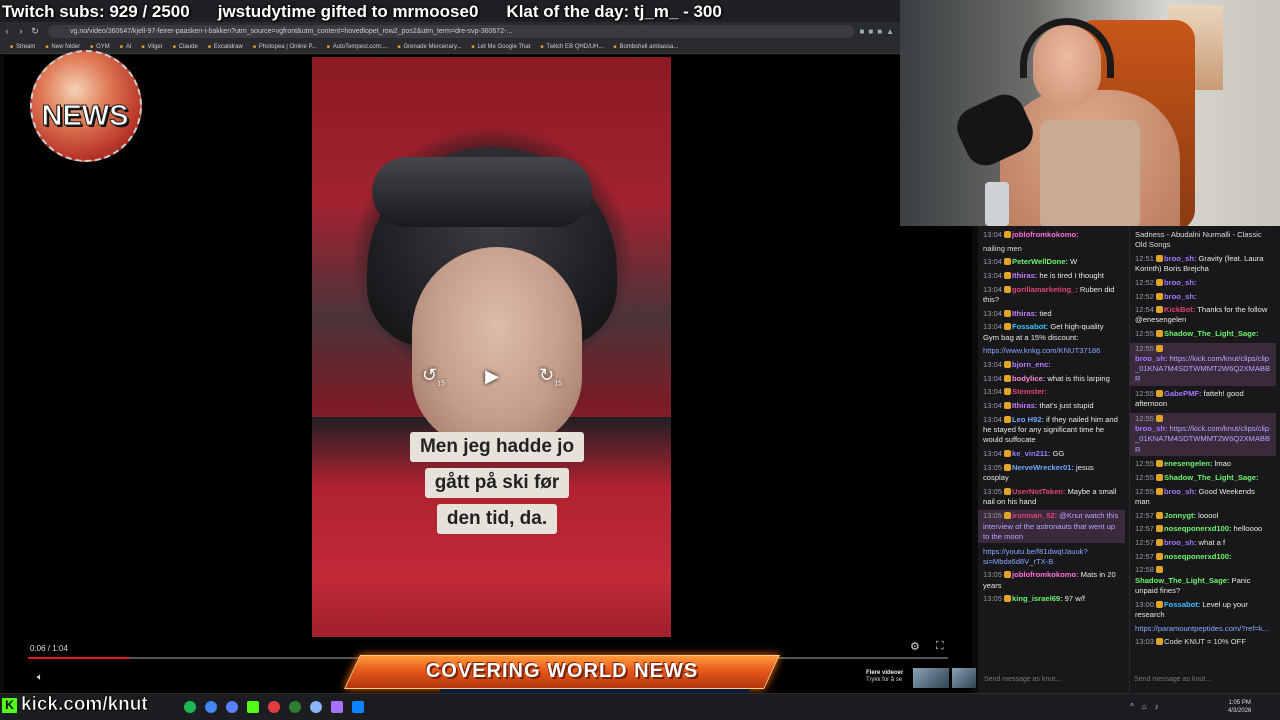 This screenshot has height=720, width=1280. I want to click on bookmark-item: AI, so click(126, 47).